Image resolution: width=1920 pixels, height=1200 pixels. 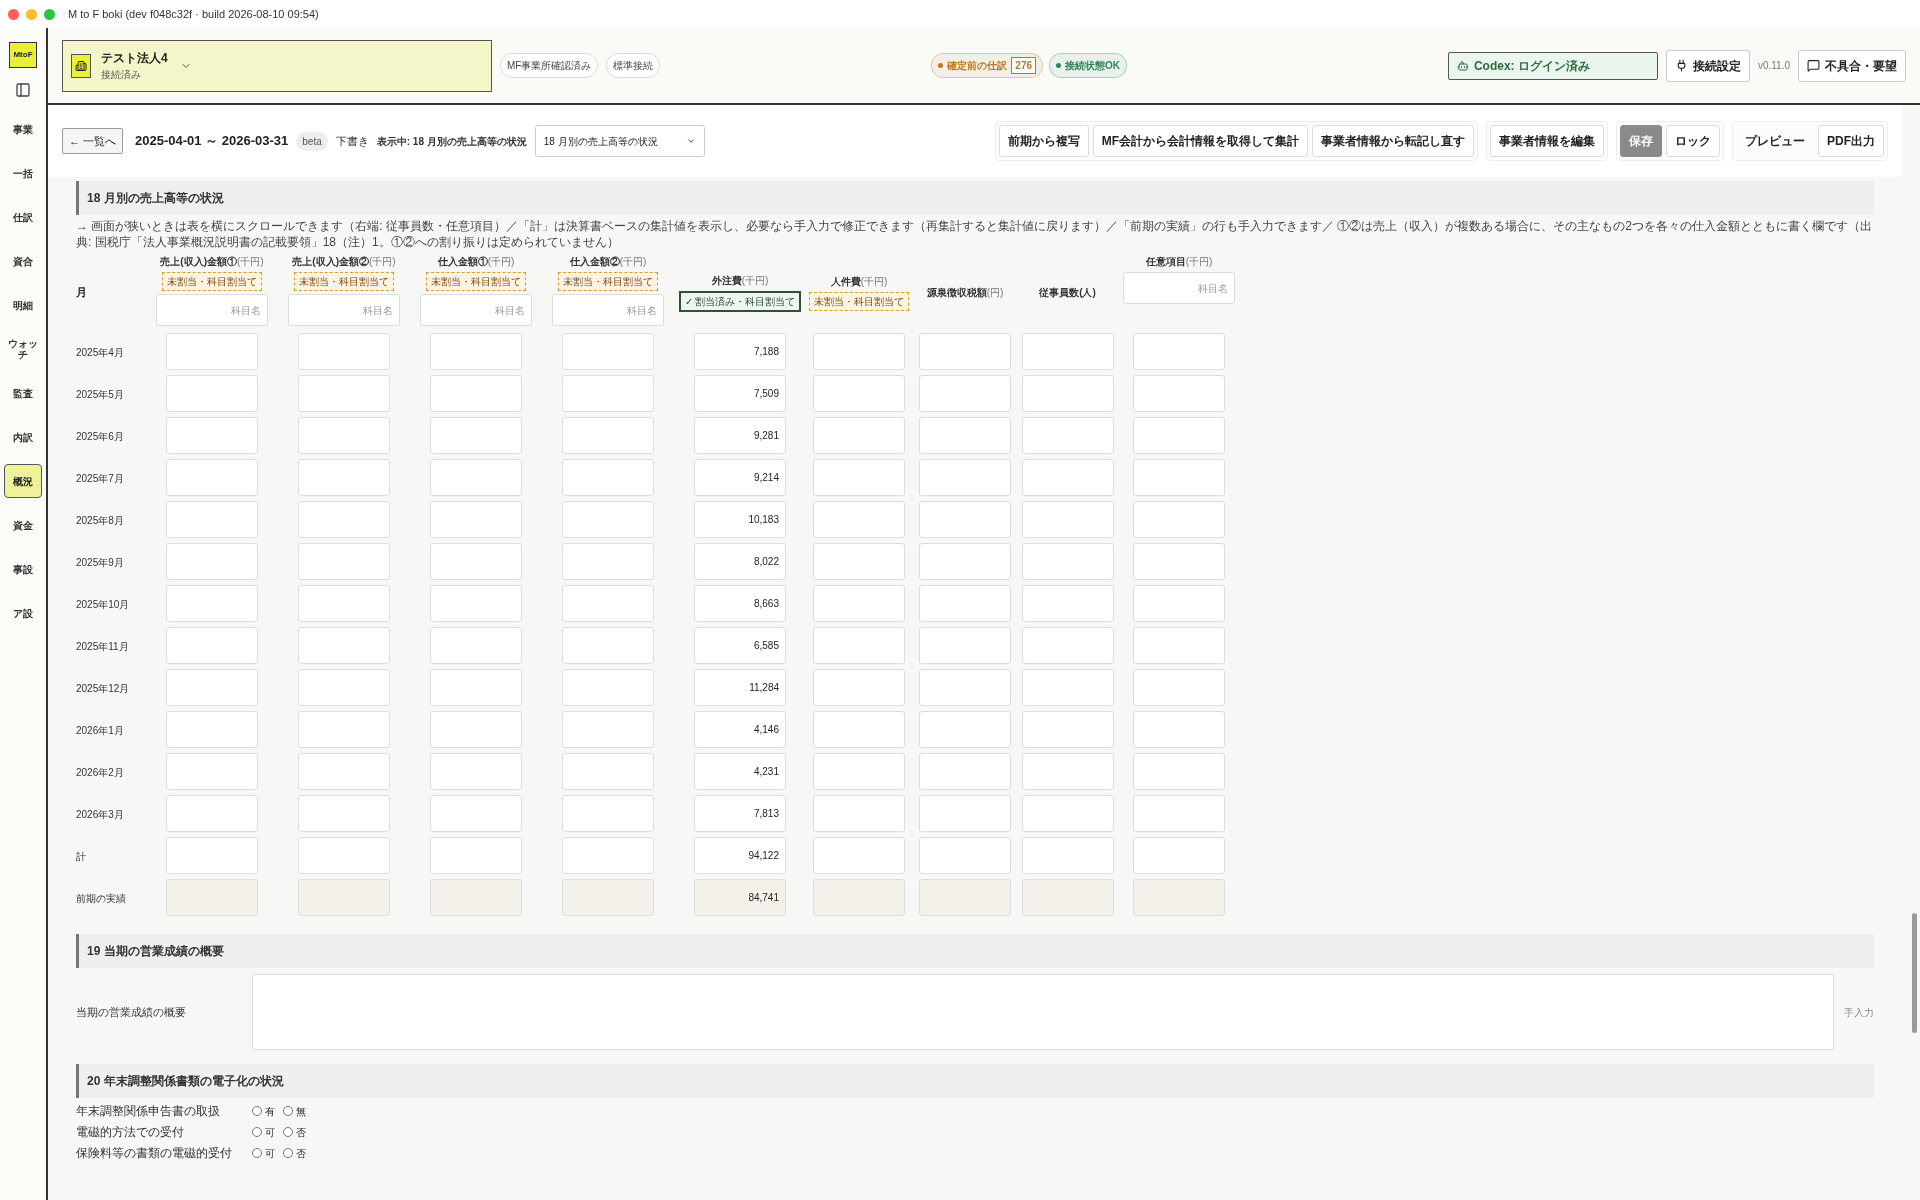 I want to click on toolbar-button: プレビュー, so click(x=1775, y=141).